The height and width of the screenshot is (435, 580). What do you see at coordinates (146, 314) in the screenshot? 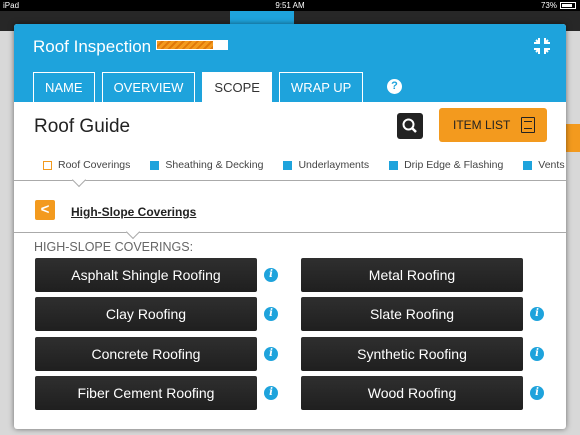
I see `covering-button-clay: Clay Roofing` at bounding box center [146, 314].